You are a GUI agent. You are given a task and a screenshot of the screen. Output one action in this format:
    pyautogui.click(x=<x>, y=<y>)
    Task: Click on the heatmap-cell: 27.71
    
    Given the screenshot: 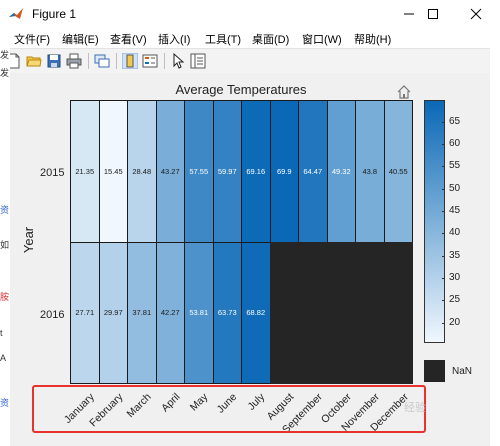 What is the action you would take?
    pyautogui.click(x=85, y=312)
    